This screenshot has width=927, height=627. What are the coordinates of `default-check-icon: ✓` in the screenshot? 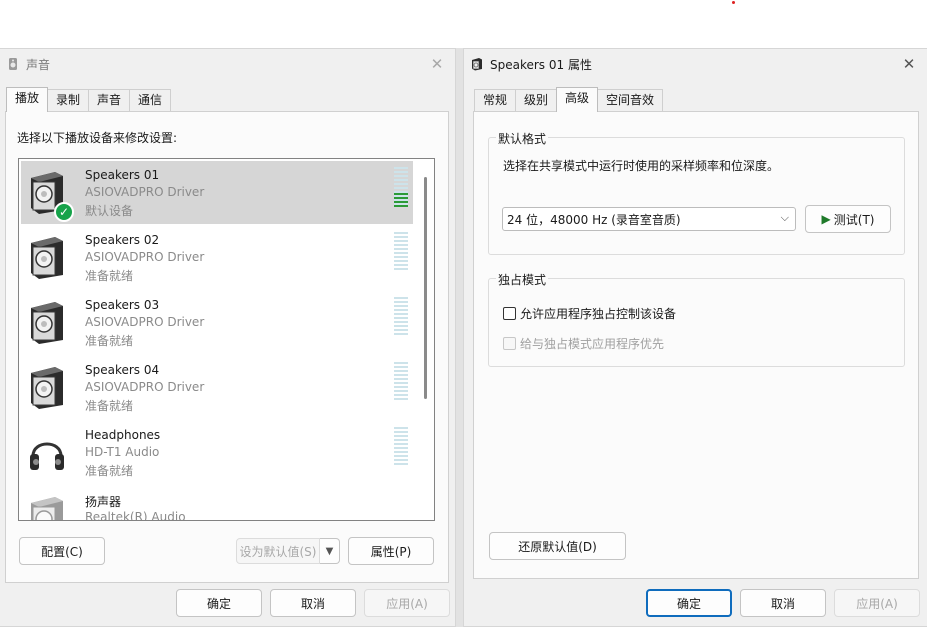 It's located at (64, 212).